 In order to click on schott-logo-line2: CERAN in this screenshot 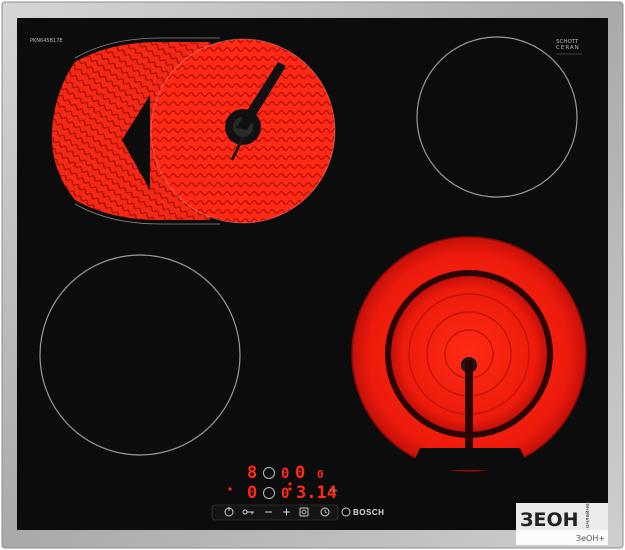, I will do `click(568, 48)`.